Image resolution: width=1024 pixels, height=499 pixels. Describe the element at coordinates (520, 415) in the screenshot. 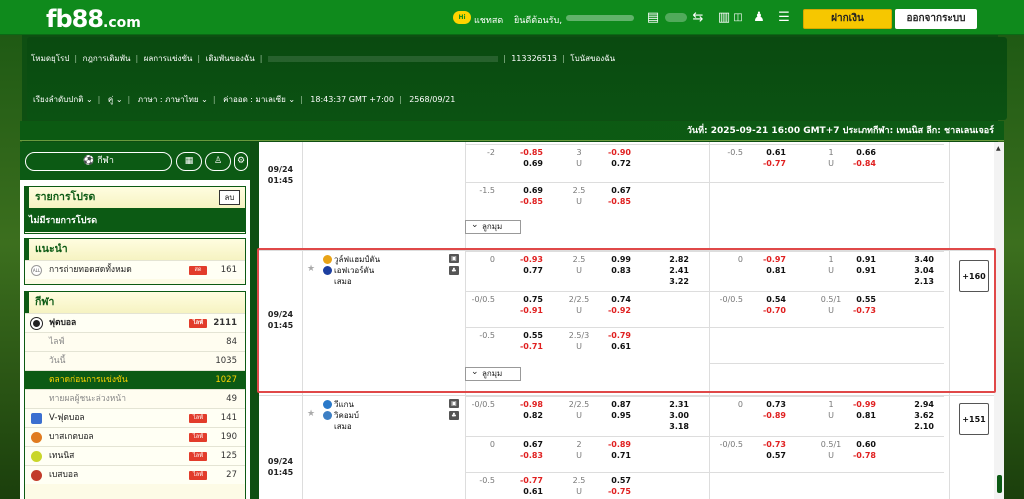

I see `odds-away: 0.82` at that location.